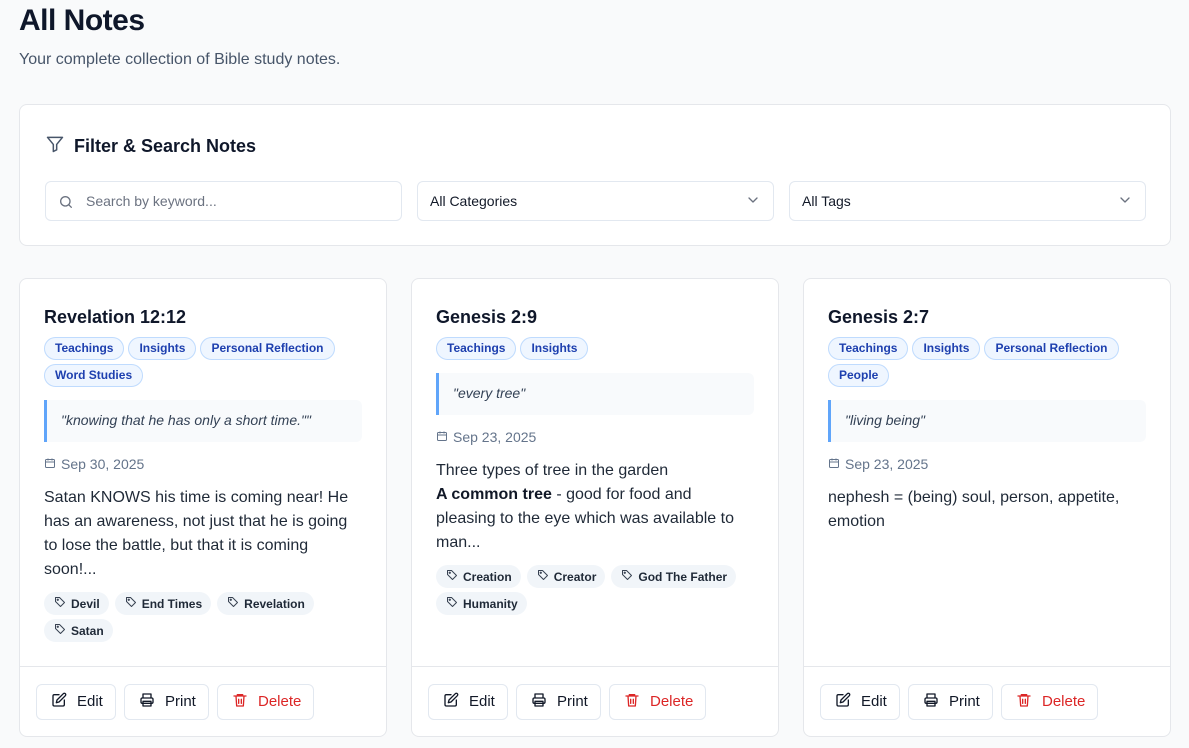 Image resolution: width=1189 pixels, height=748 pixels. Describe the element at coordinates (87, 630) in the screenshot. I see `tag-label: Satan` at that location.